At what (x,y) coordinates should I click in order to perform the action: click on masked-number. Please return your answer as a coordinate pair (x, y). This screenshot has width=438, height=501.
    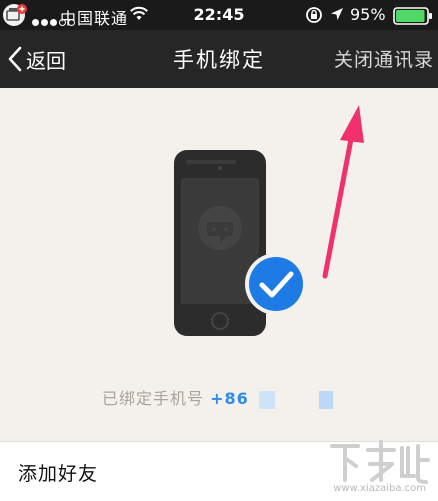
    Looking at the image, I should click on (295, 399).